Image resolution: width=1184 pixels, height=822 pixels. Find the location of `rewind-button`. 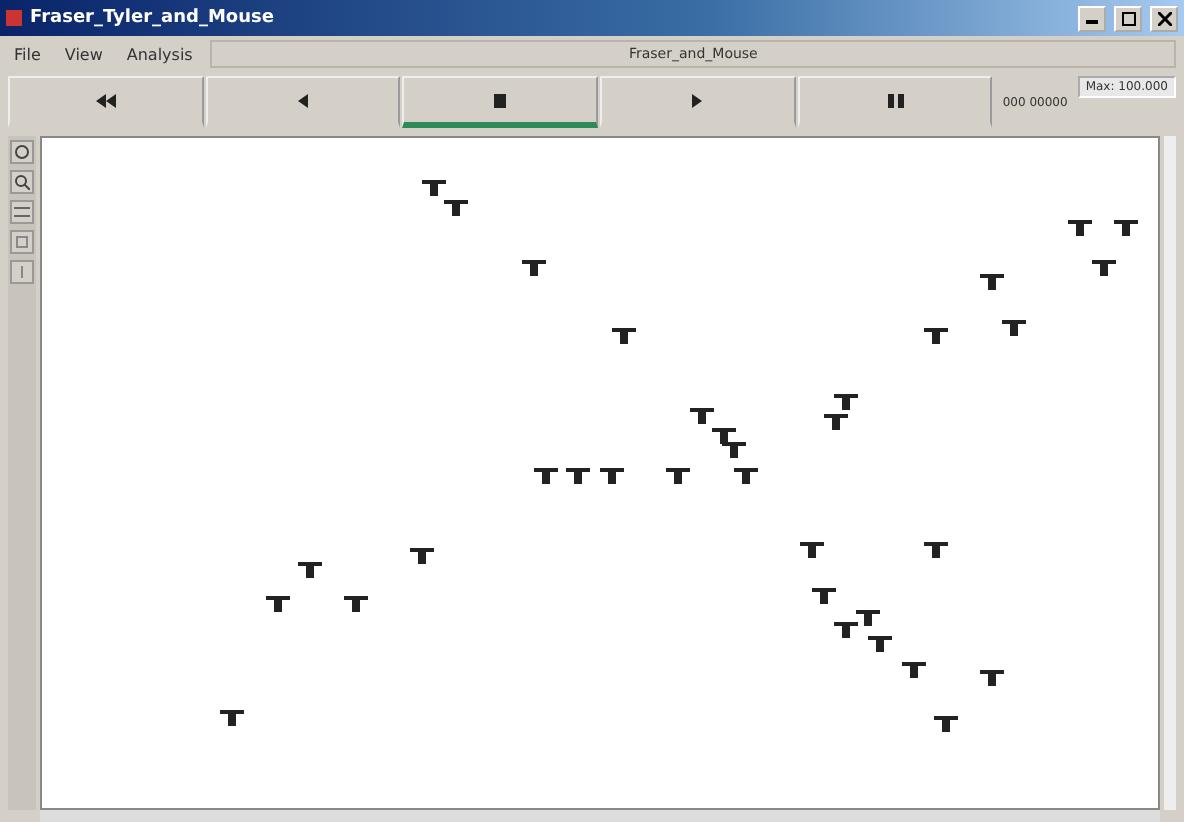

rewind-button is located at coordinates (106, 102).